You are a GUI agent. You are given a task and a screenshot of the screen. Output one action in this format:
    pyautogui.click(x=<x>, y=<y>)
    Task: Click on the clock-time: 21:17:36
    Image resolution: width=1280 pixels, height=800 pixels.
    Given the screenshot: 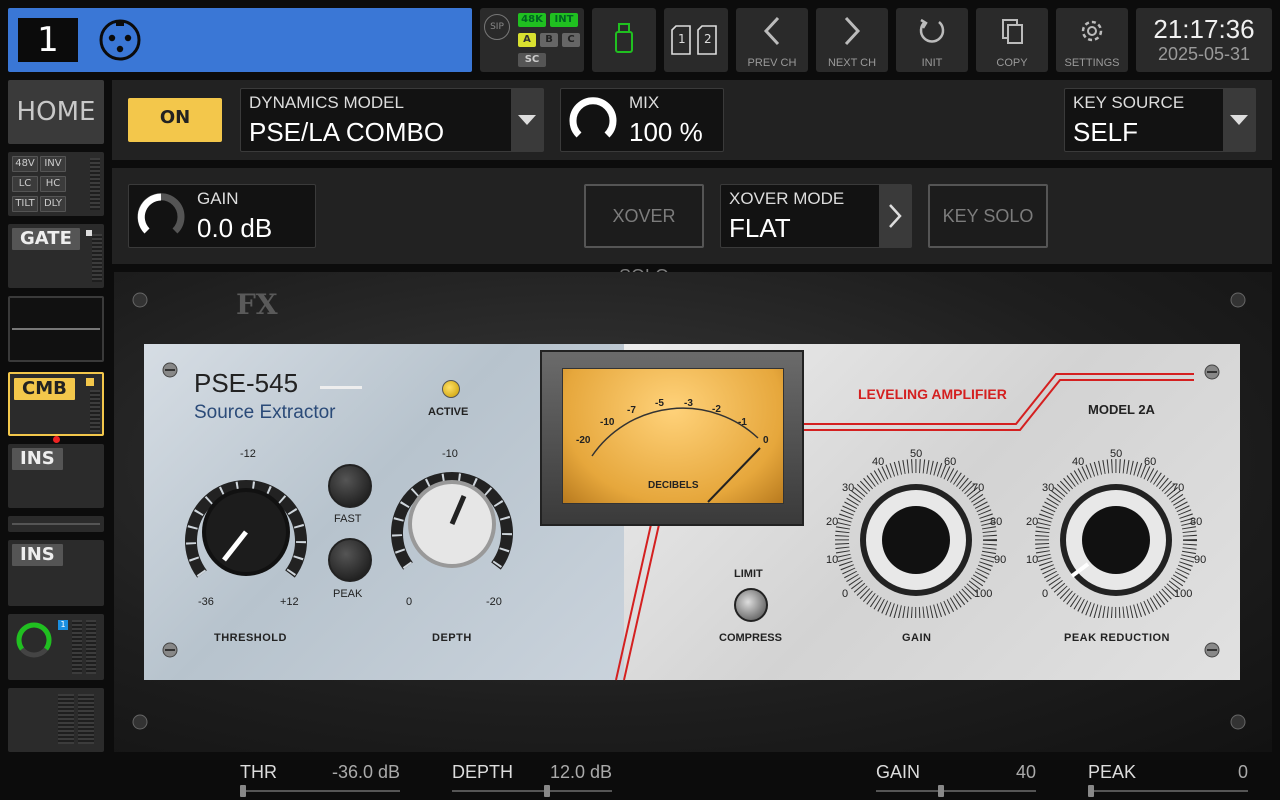 What is the action you would take?
    pyautogui.click(x=1204, y=29)
    